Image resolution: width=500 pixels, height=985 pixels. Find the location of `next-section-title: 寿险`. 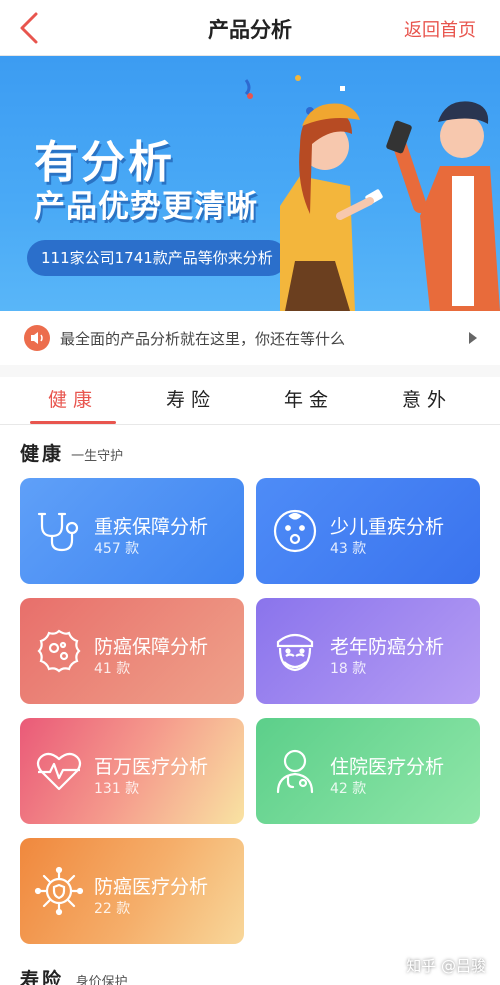

next-section-title: 寿险 is located at coordinates (42, 977).